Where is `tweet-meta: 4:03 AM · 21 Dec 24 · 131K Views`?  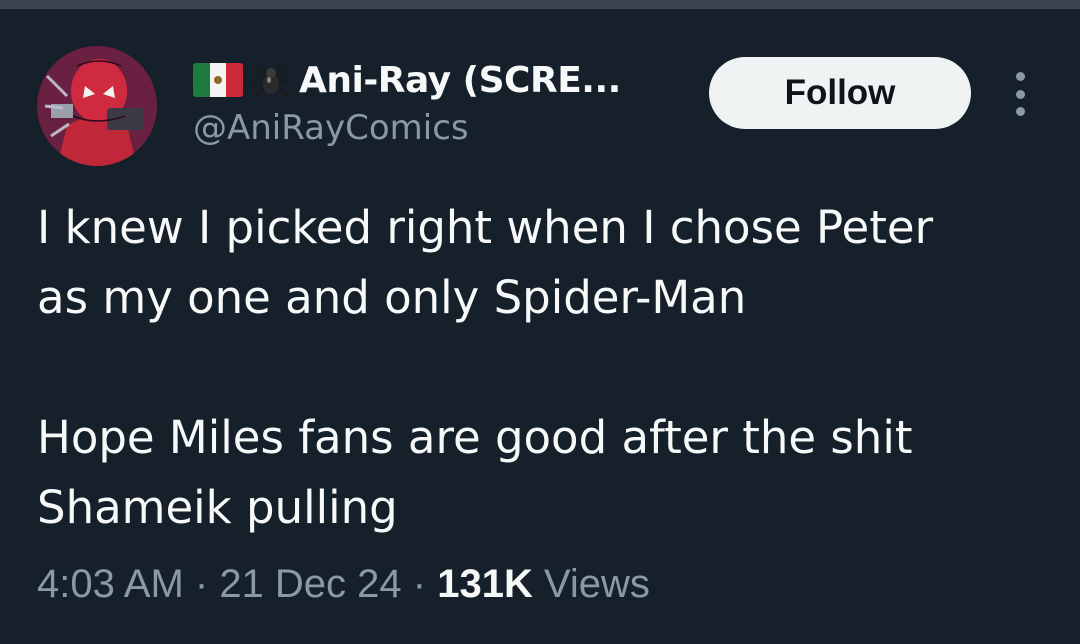 tweet-meta: 4:03 AM · 21 Dec 24 · 131K Views is located at coordinates (343, 584).